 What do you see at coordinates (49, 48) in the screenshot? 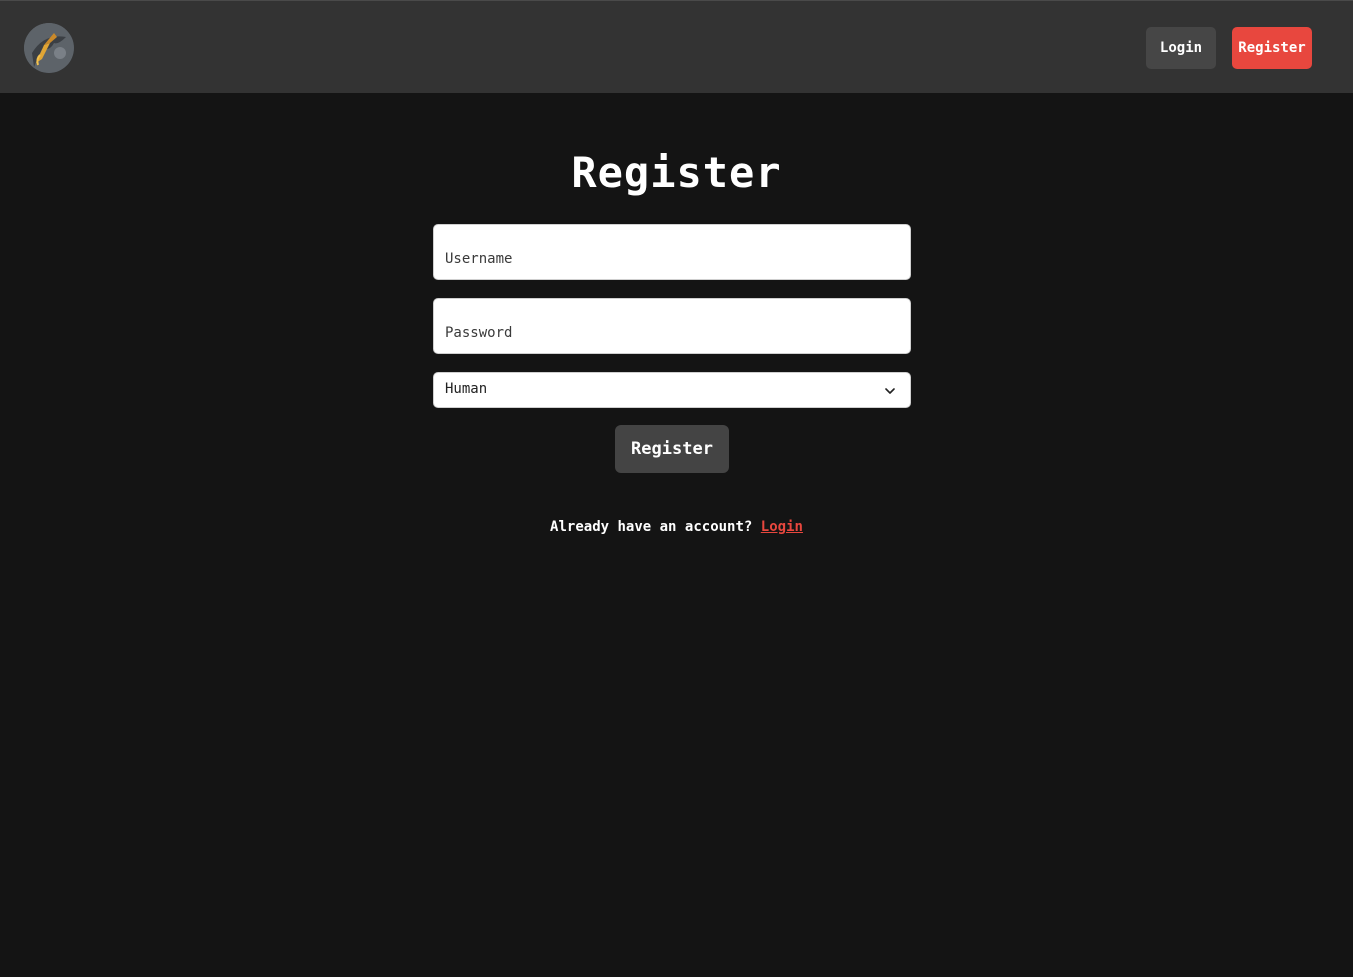
I see `dragon-logo-icon` at bounding box center [49, 48].